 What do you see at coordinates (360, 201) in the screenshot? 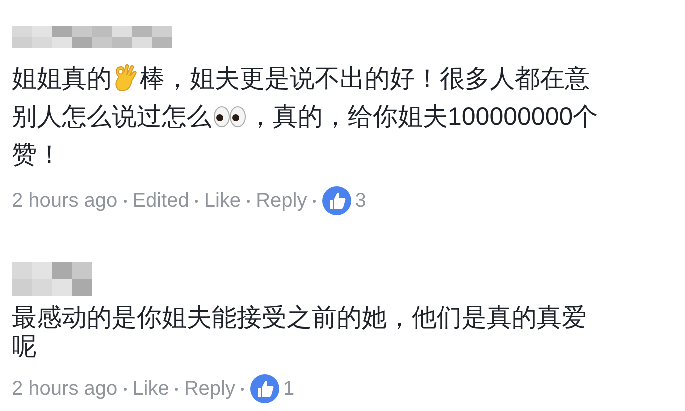
I see `like-count: 3` at bounding box center [360, 201].